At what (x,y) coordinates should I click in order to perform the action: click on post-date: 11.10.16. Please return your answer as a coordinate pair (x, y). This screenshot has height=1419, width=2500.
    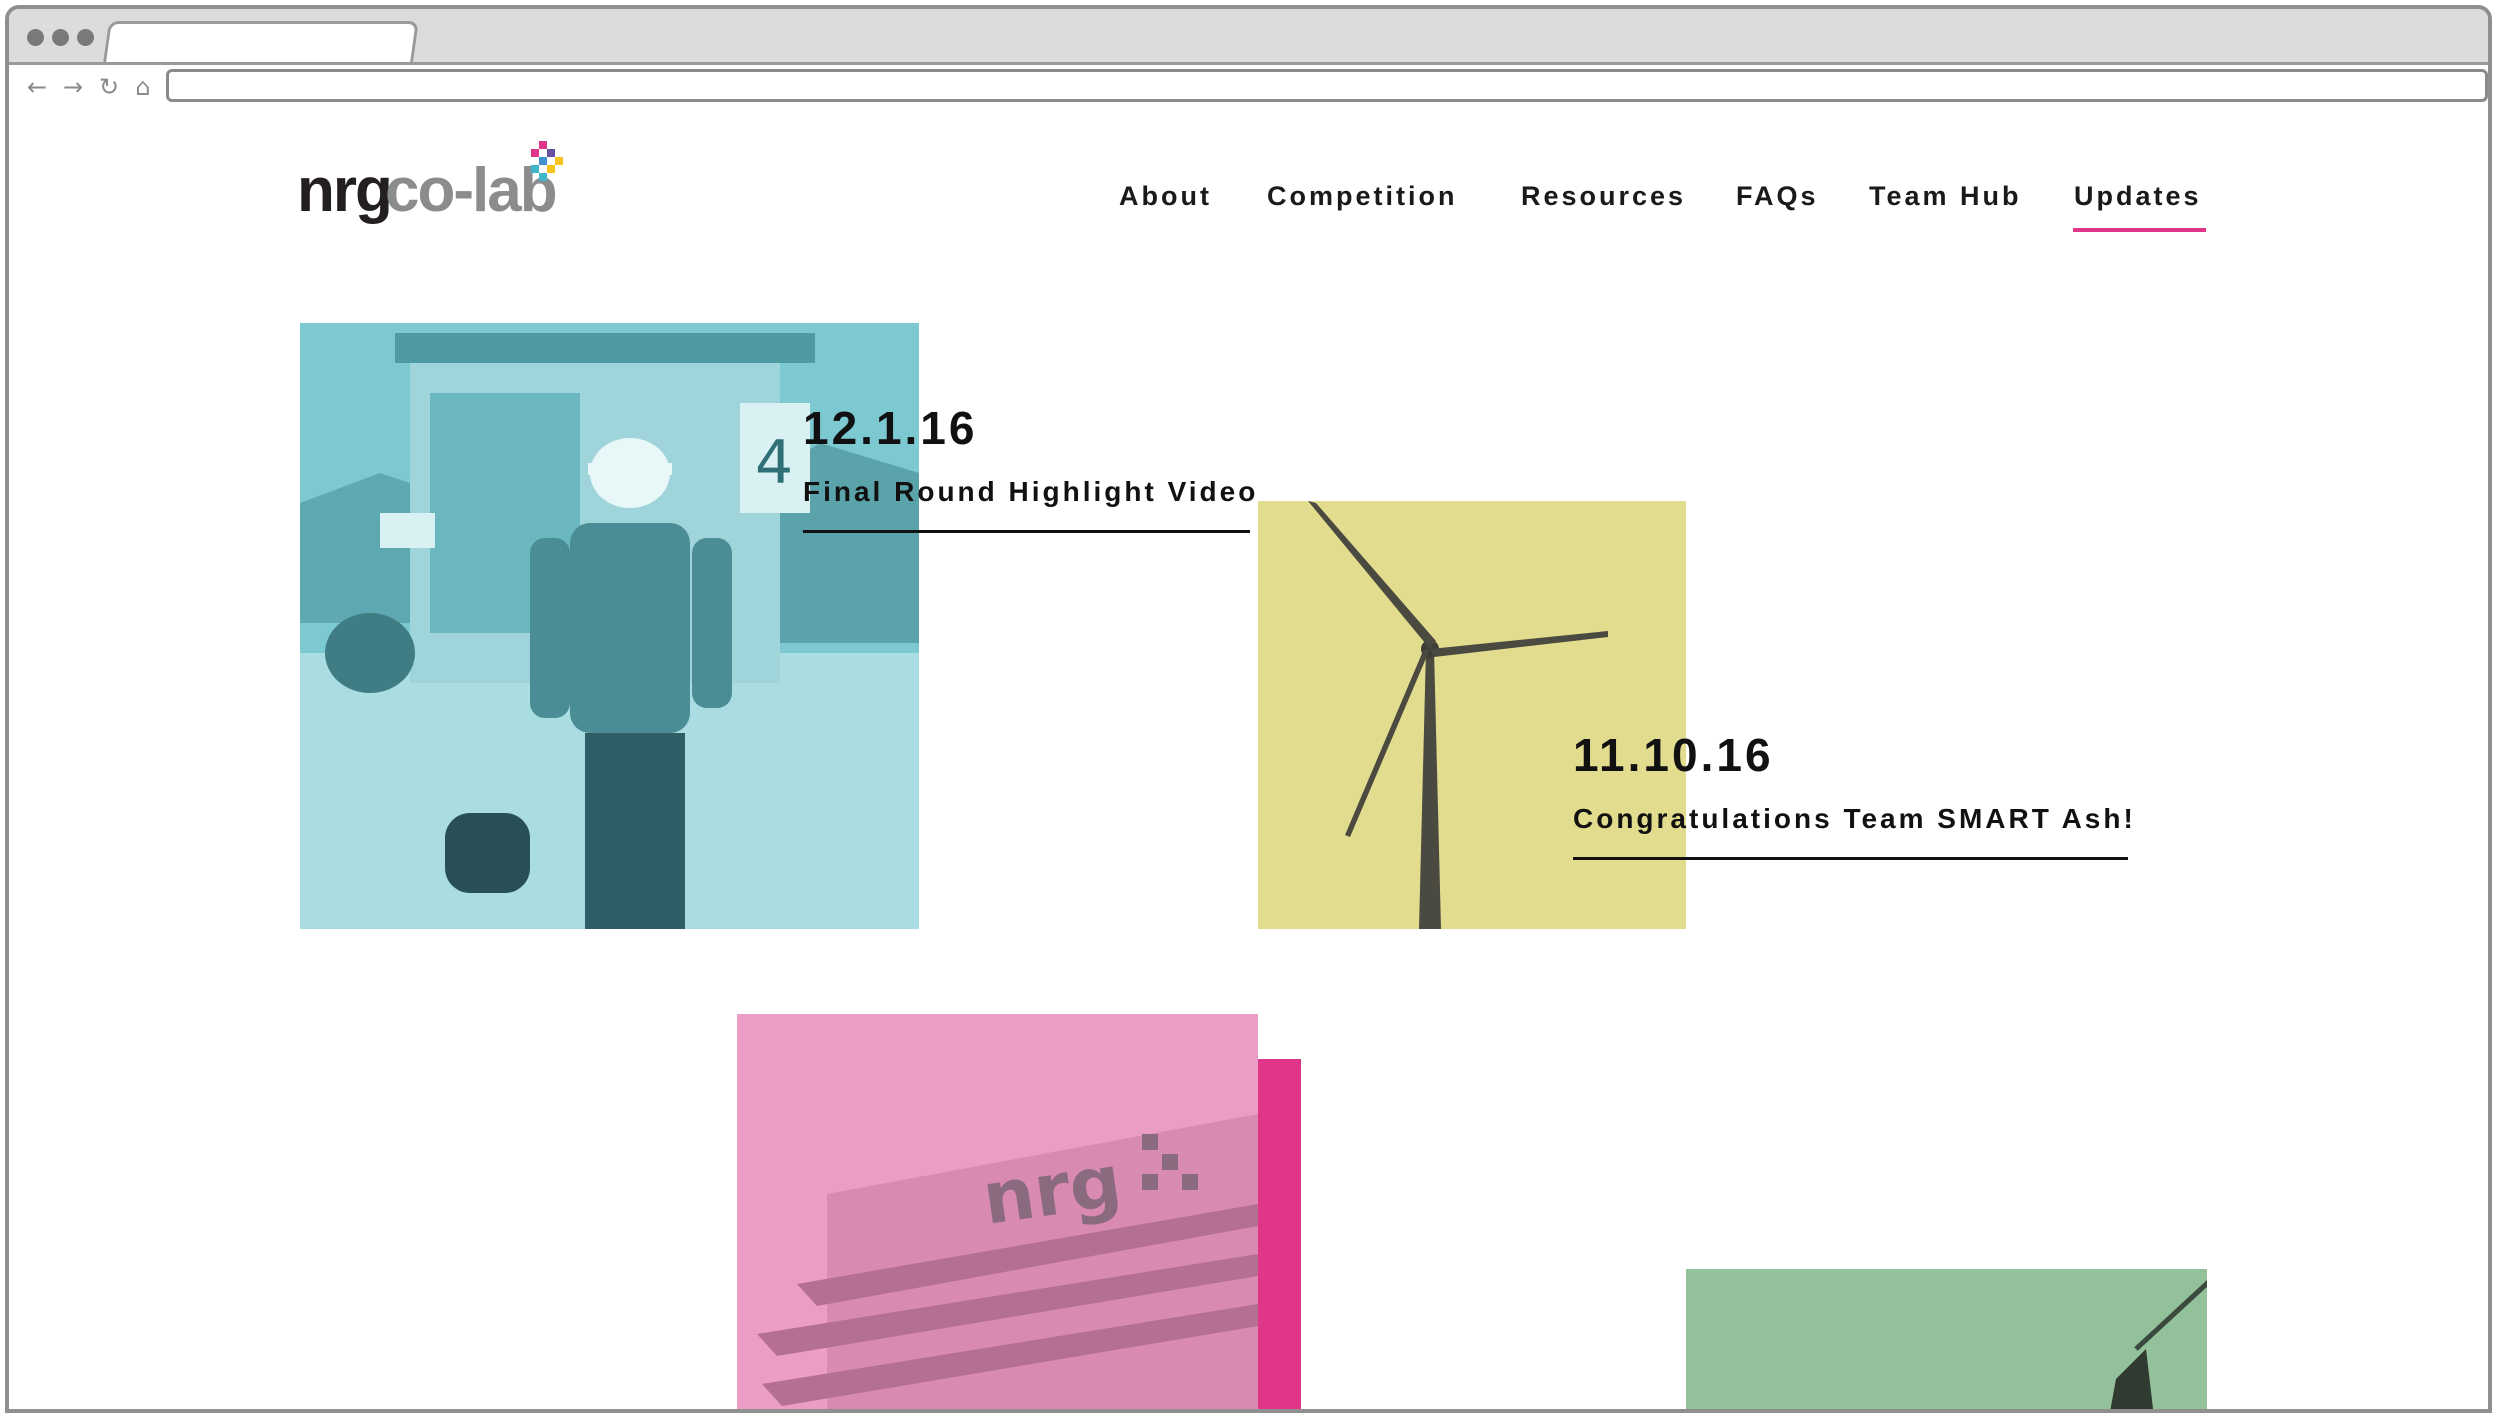
    Looking at the image, I should click on (1673, 755).